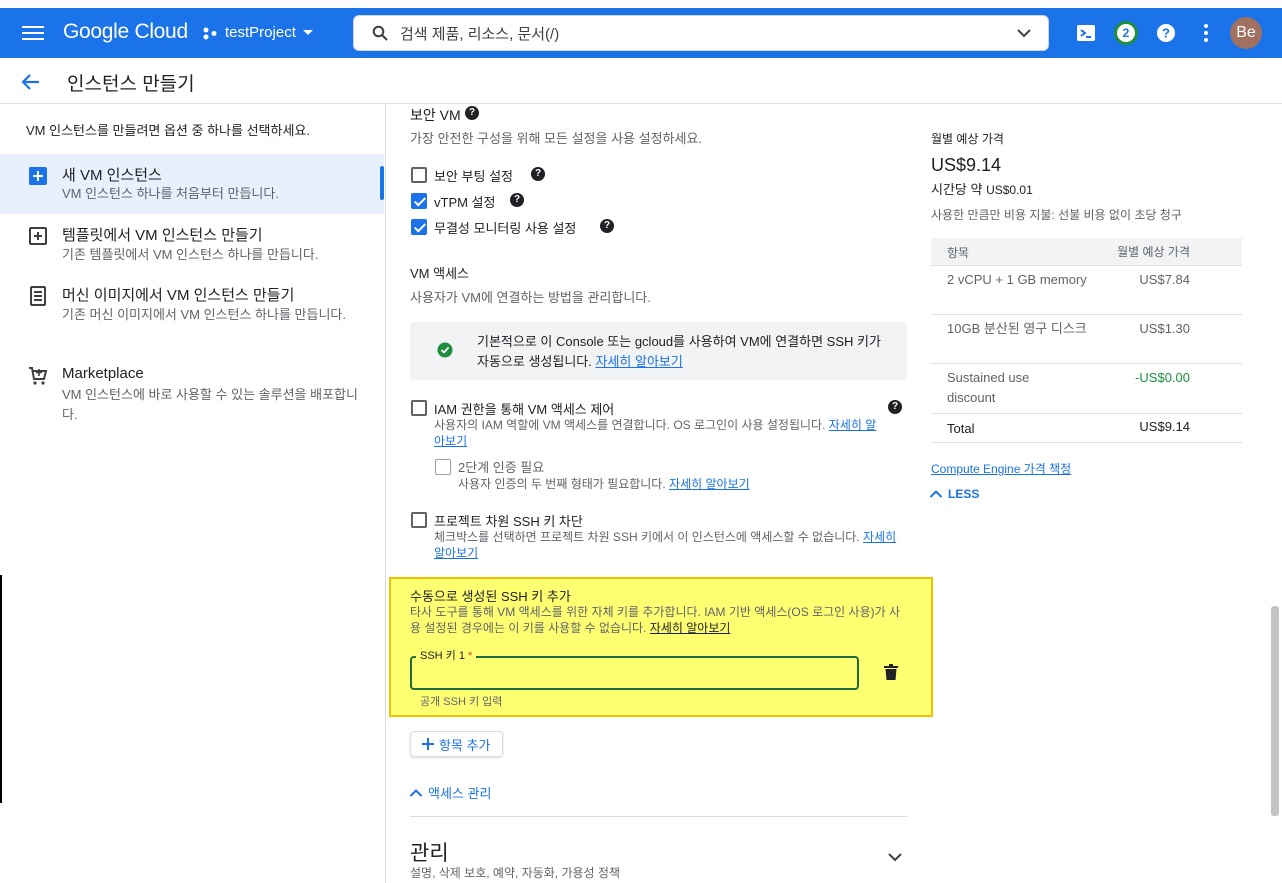 The height and width of the screenshot is (883, 1282). I want to click on row-item: Sustained use discount, so click(988, 387).